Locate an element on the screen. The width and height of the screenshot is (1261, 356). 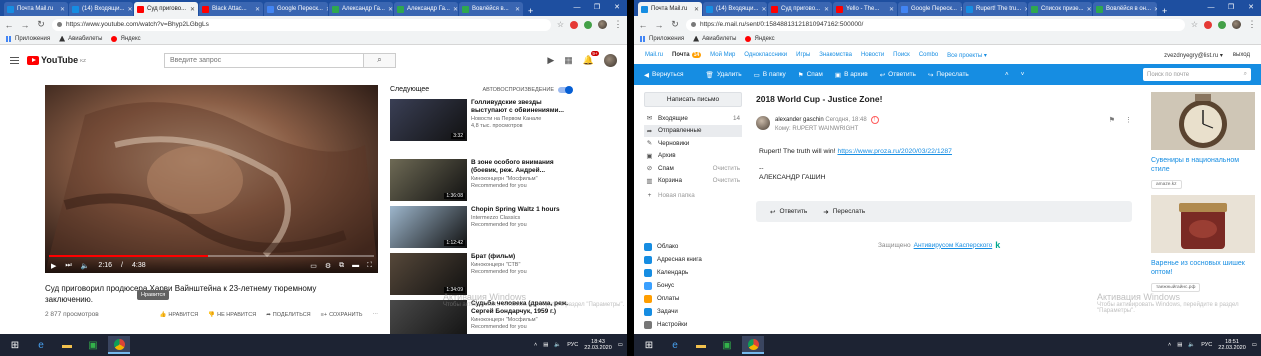
create-video-icon: ▶︎ is located at coordinates (550, 60).